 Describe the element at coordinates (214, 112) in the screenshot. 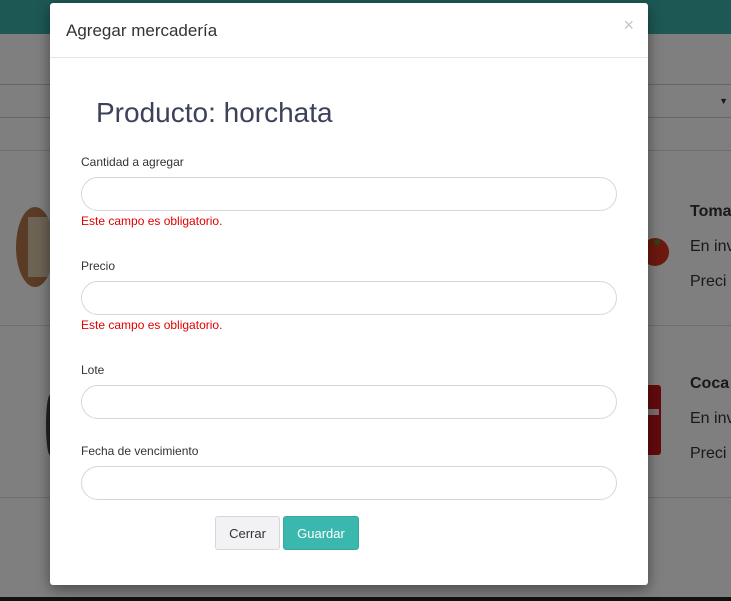

I see `product-heading: Producto: horchata` at that location.